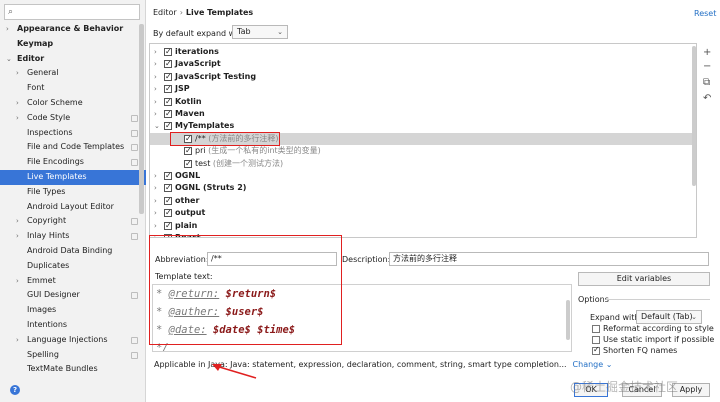 This screenshot has height=402, width=720. I want to click on edit-variables-button: Edit variables, so click(644, 279).